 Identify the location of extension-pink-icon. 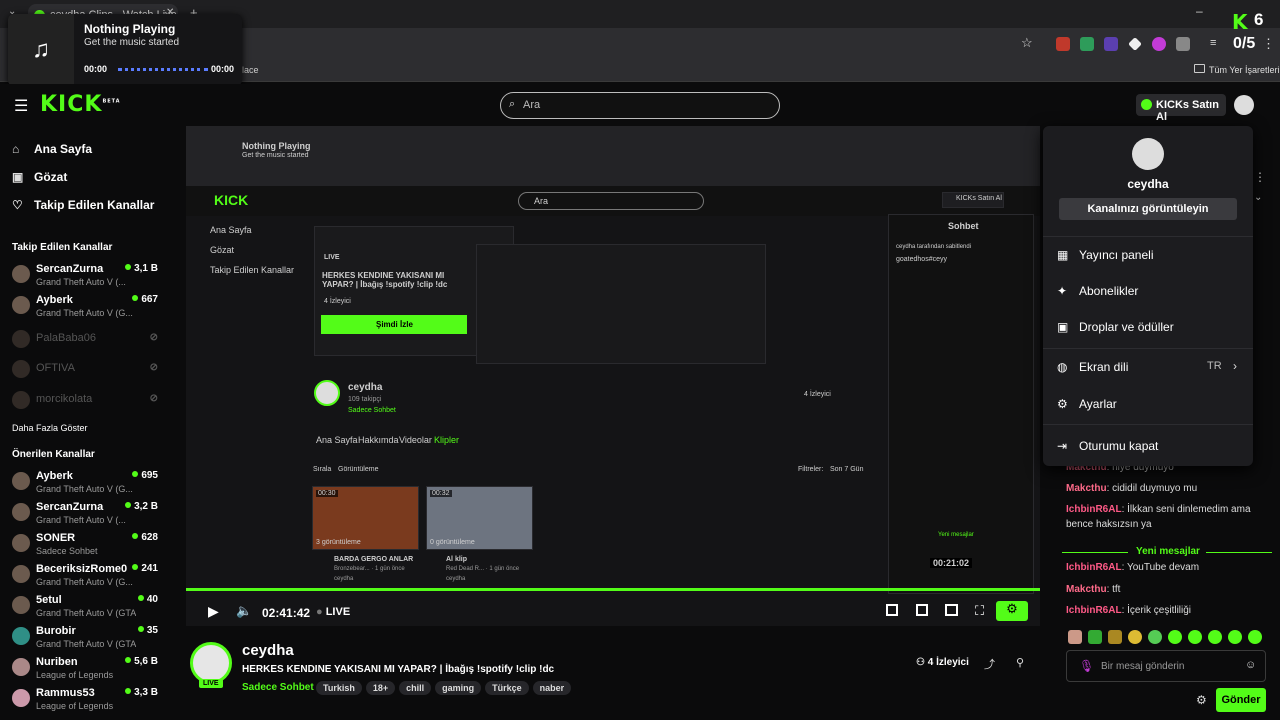
(1159, 44).